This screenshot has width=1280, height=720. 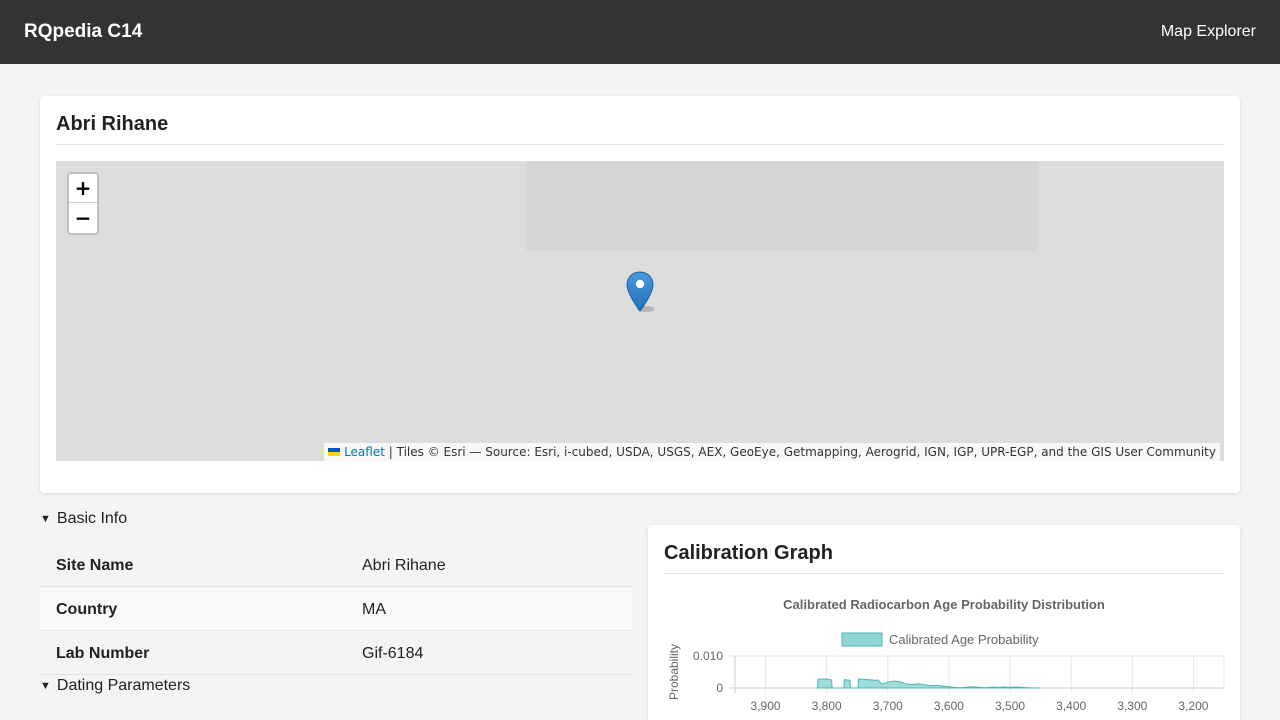 What do you see at coordinates (719, 688) in the screenshot?
I see `y-tick-label: 0` at bounding box center [719, 688].